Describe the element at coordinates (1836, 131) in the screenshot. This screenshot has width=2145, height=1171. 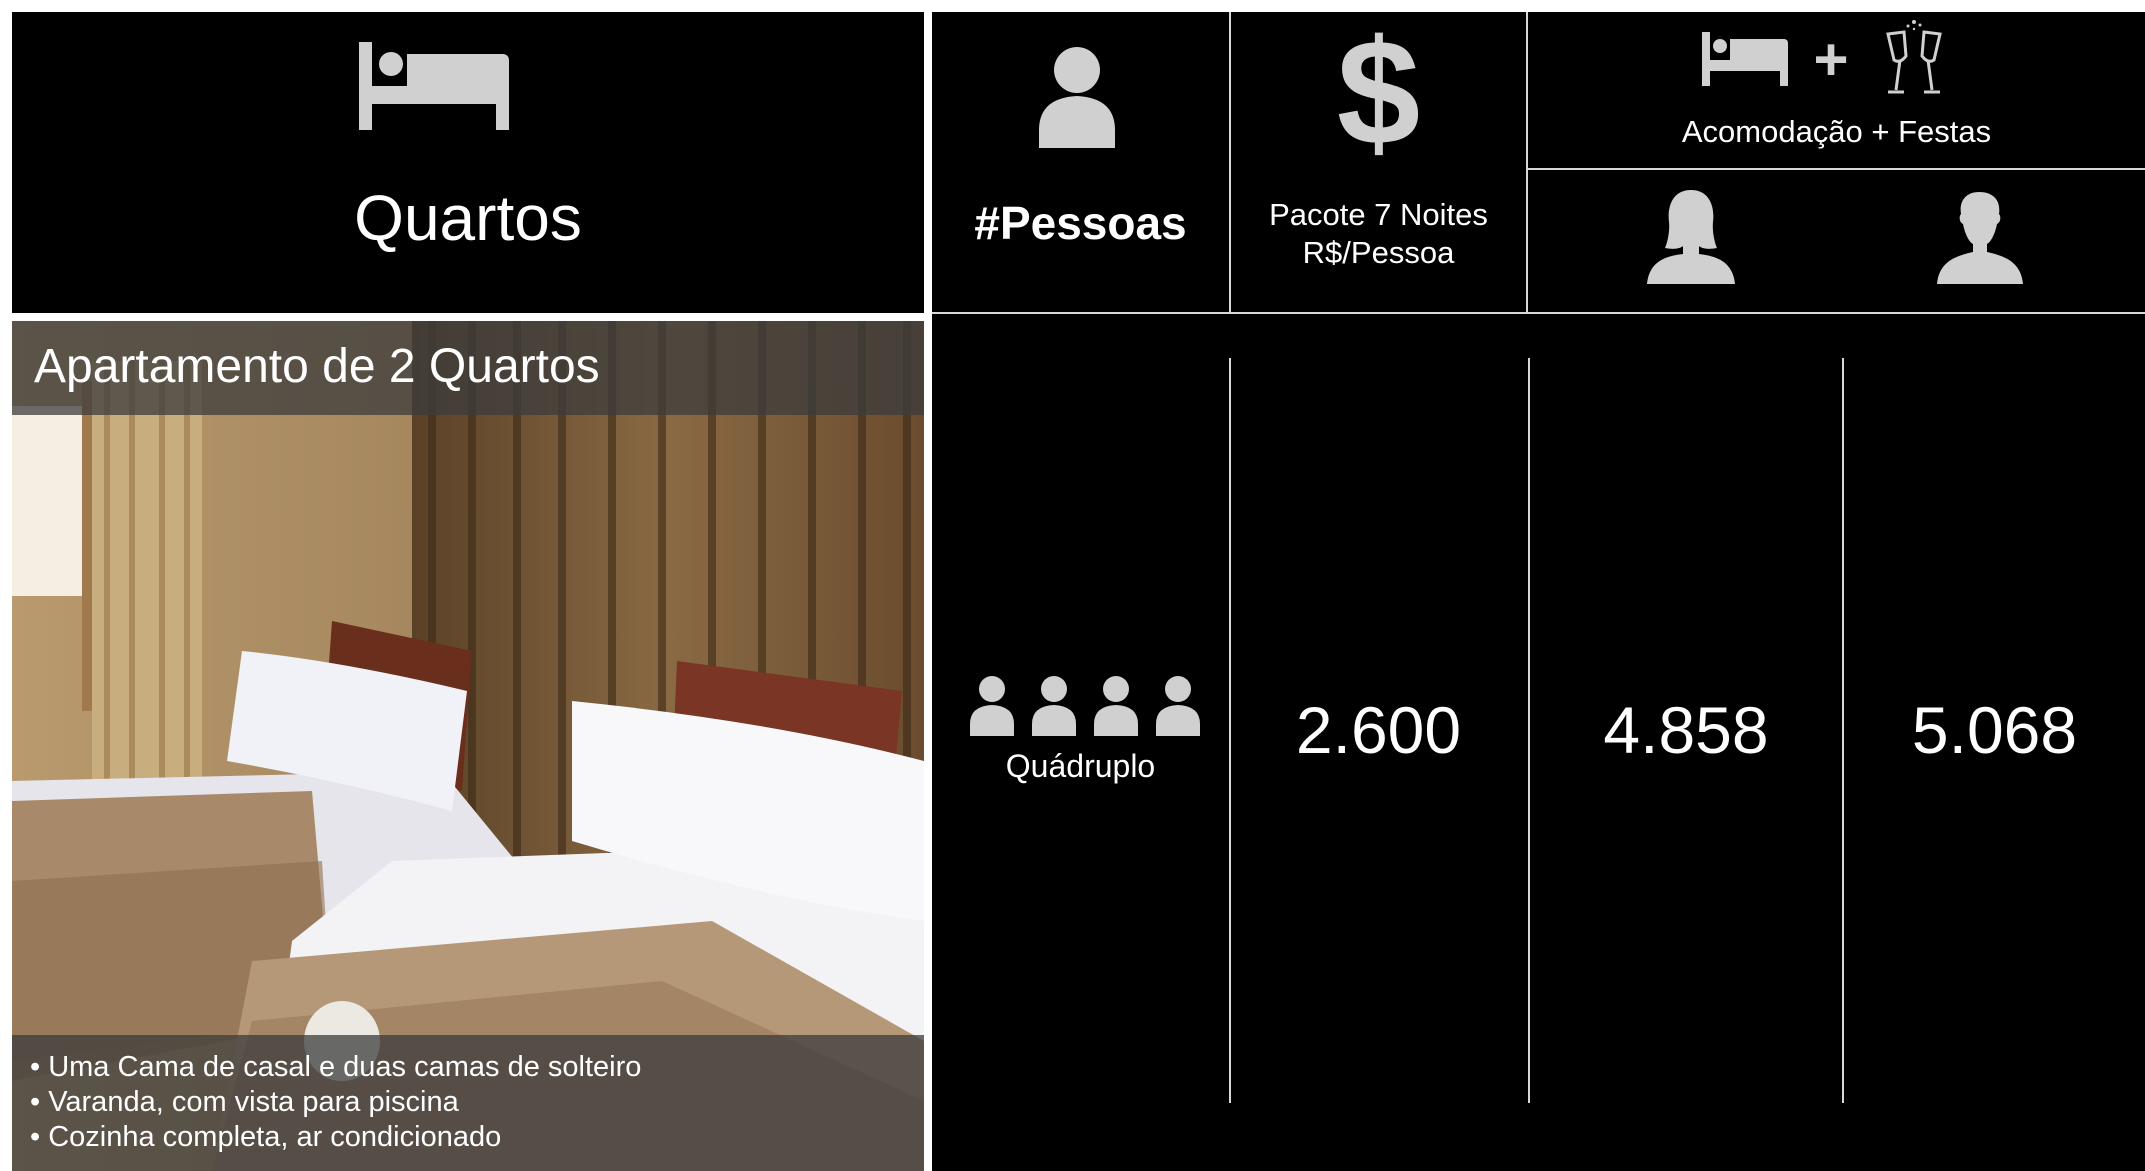
I see `accommodation-title: Acomodação + Festas` at that location.